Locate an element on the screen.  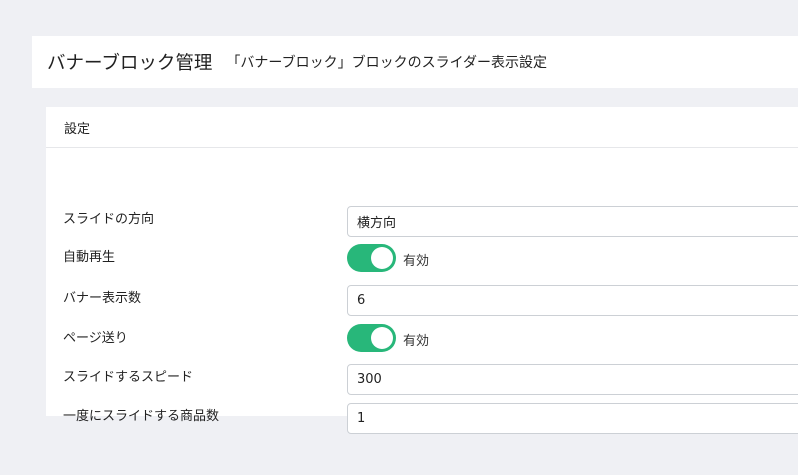
items-per-slide-value: 1 is located at coordinates (361, 418).